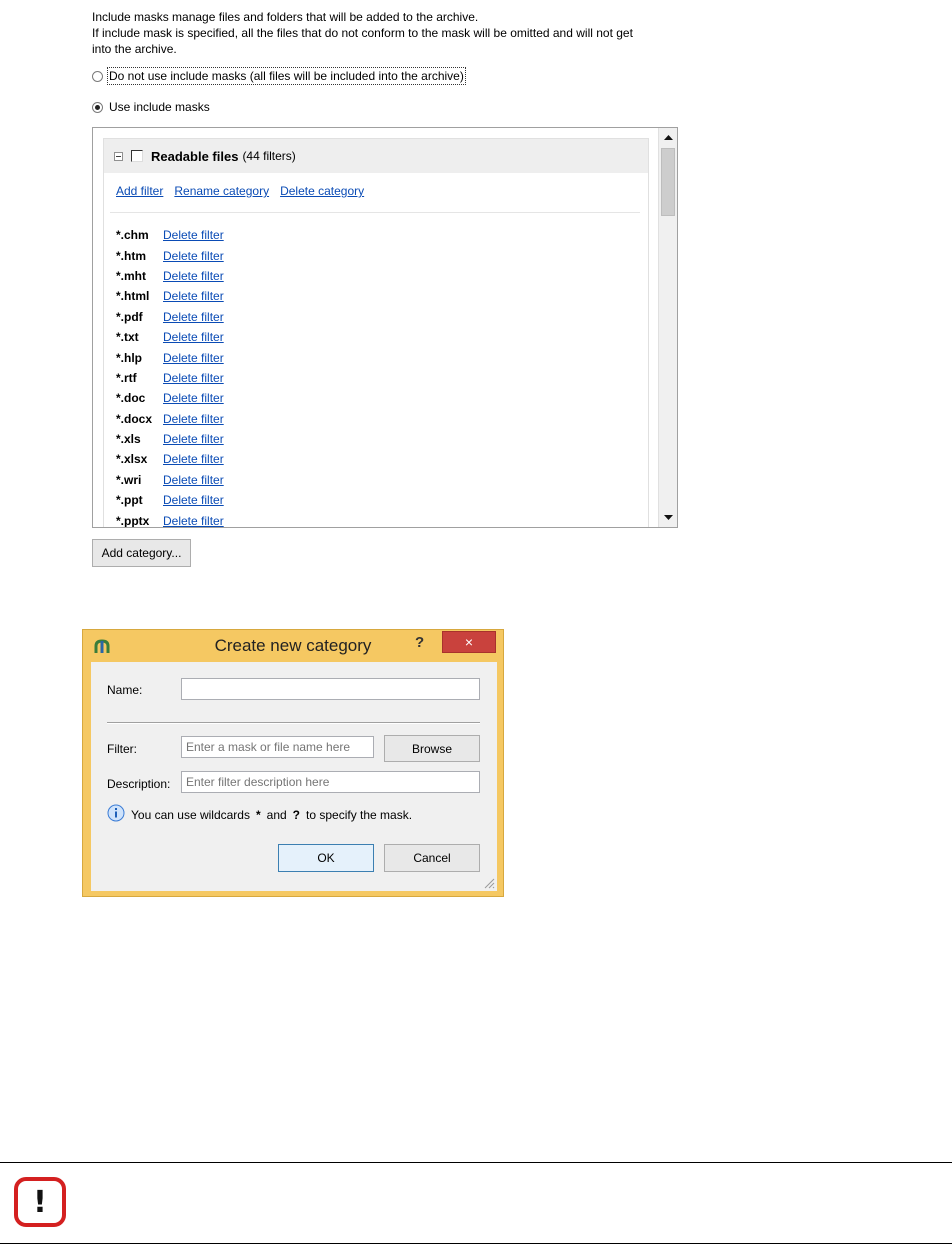 The width and height of the screenshot is (952, 1246). I want to click on filter-row: *.xlsx Delete filter, so click(170, 459).